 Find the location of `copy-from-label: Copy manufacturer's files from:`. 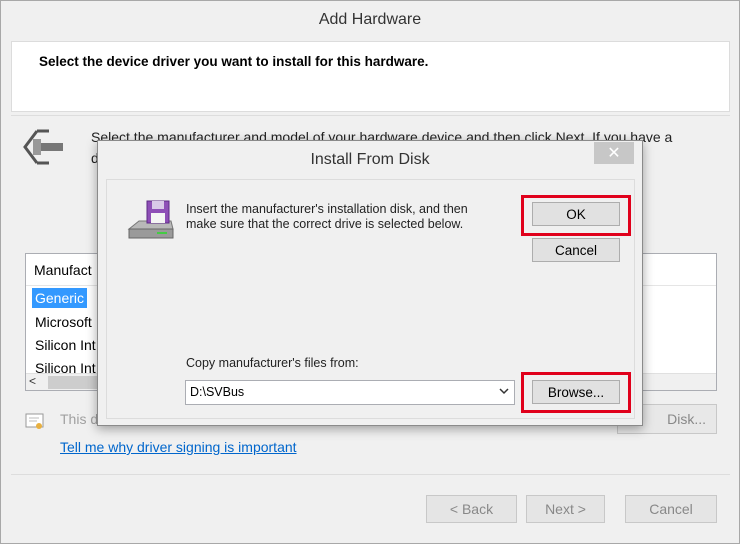

copy-from-label: Copy manufacturer's files from: is located at coordinates (272, 363).